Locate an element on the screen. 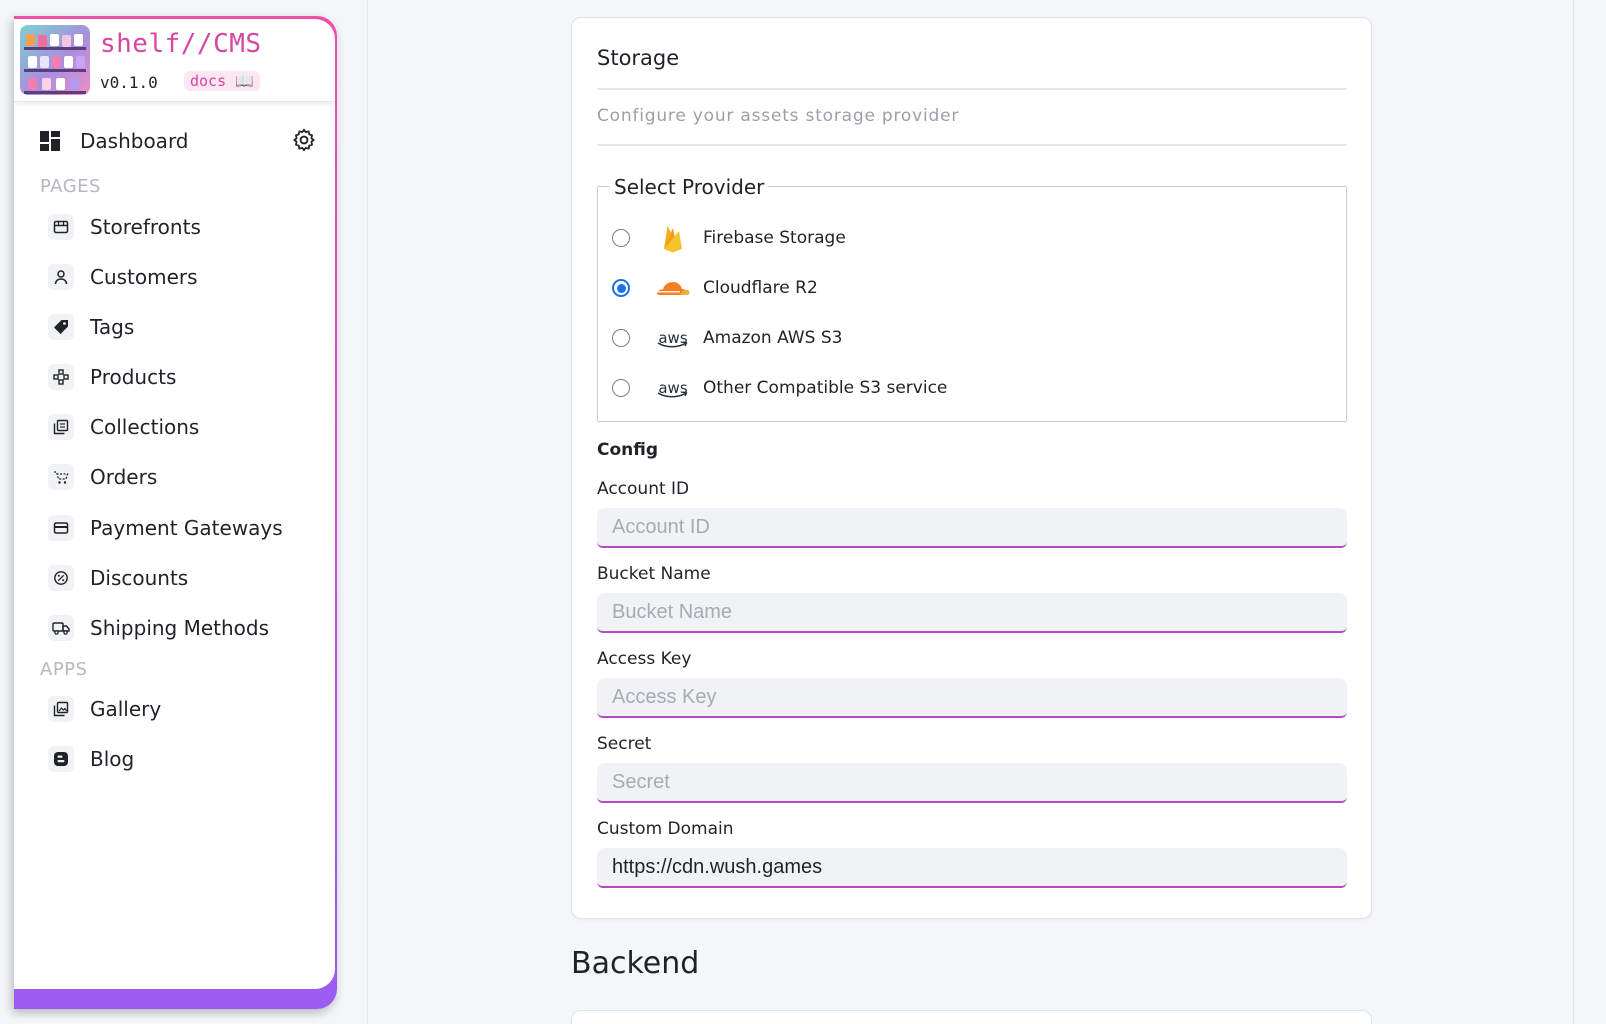  provider-label: Amazon AWS S3 is located at coordinates (773, 338).